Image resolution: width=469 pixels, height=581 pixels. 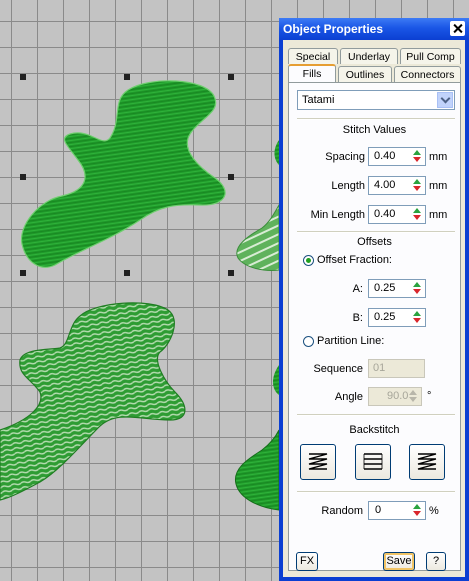 What do you see at coordinates (231, 77) in the screenshot?
I see `selection-handle-tr` at bounding box center [231, 77].